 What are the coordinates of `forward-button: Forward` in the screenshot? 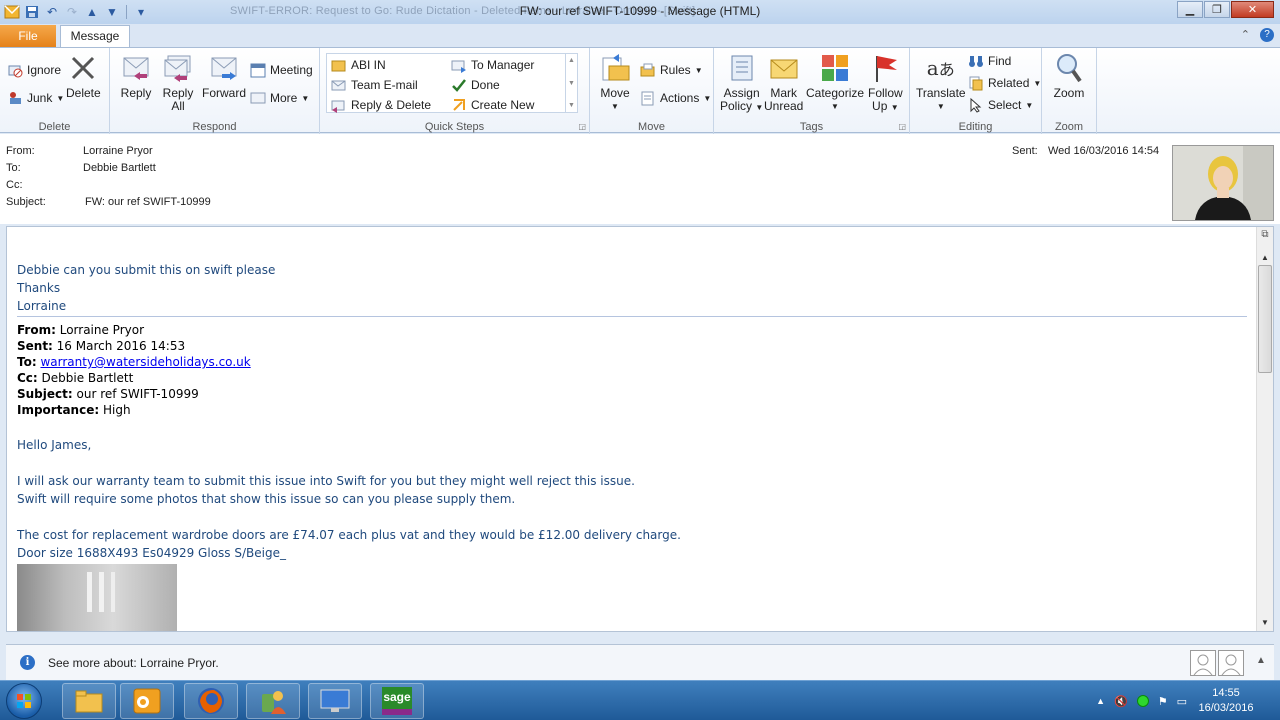 It's located at (224, 76).